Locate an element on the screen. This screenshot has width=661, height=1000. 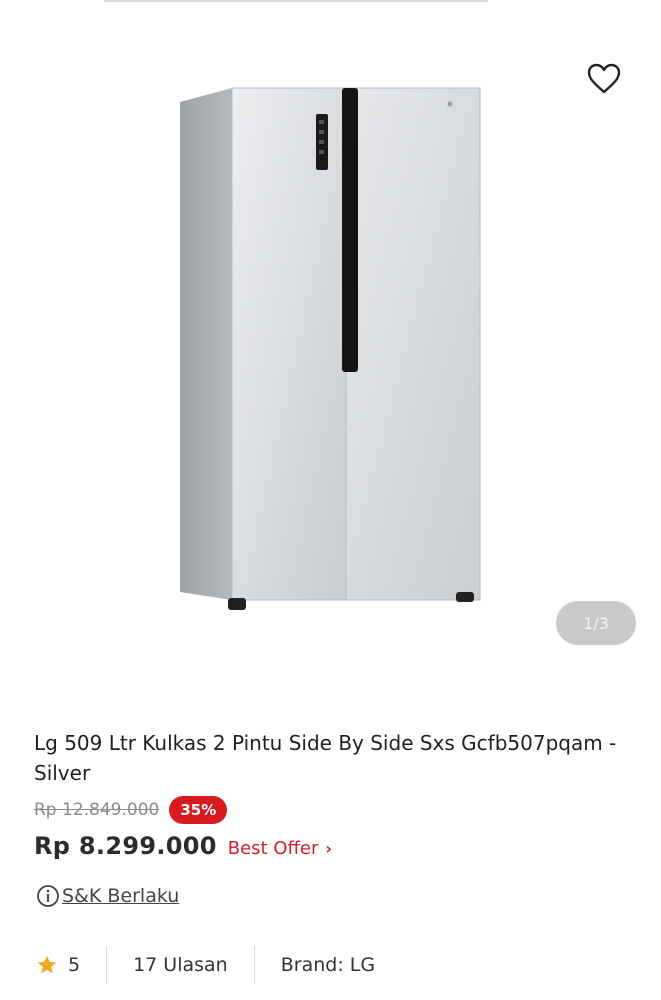
terms-link: S&K Berlaku is located at coordinates (107, 896).